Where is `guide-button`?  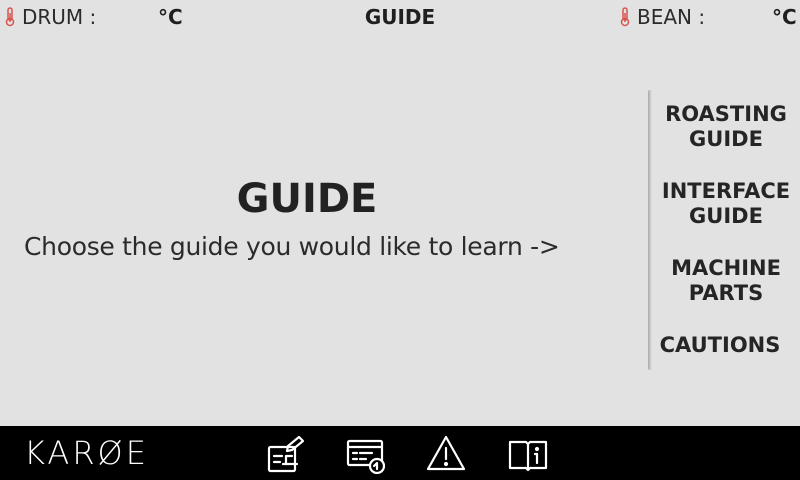
guide-button is located at coordinates (528, 454).